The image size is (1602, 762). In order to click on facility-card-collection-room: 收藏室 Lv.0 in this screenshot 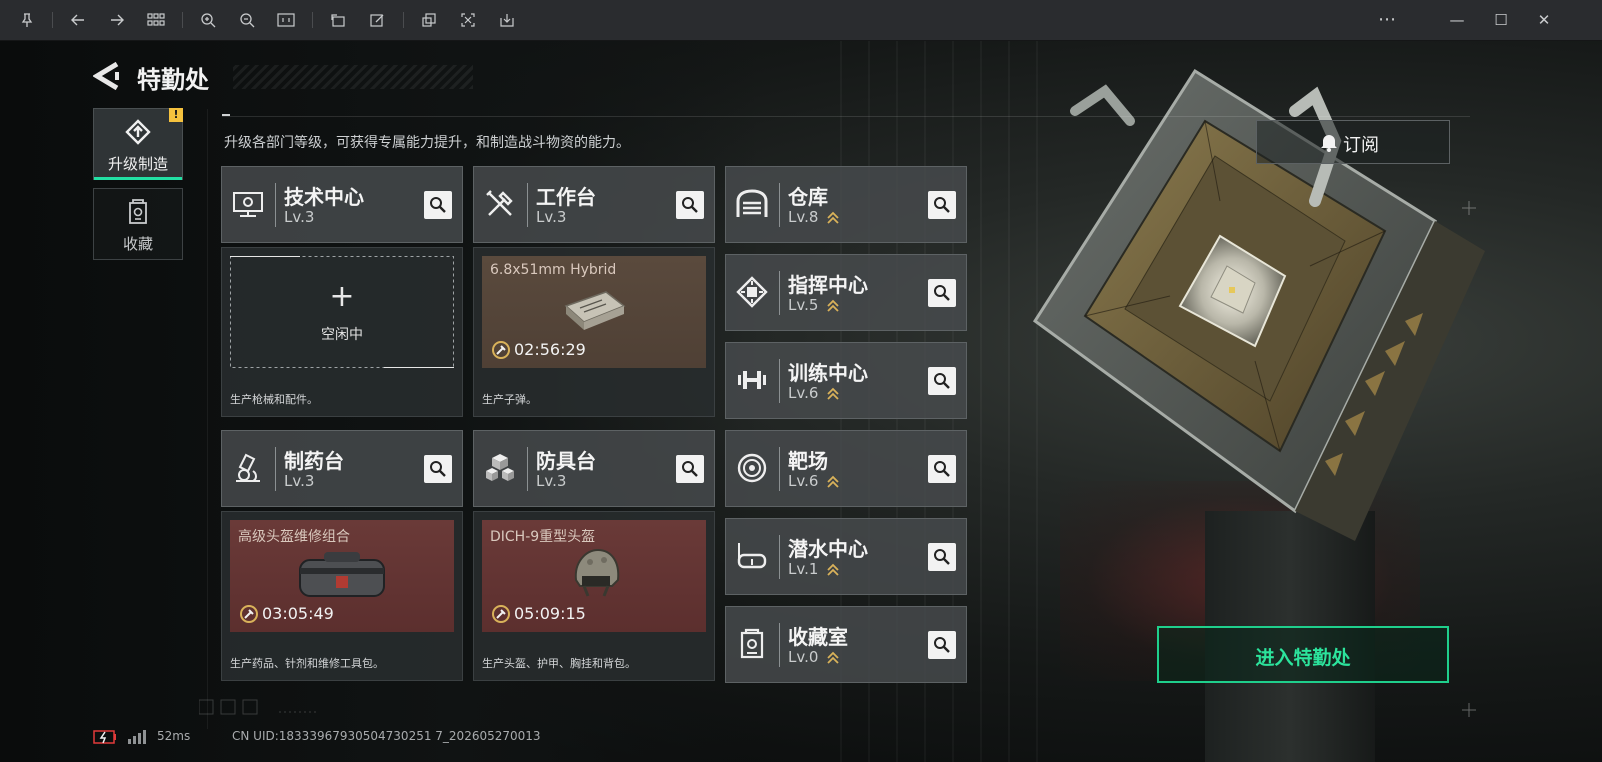, I will do `click(846, 644)`.